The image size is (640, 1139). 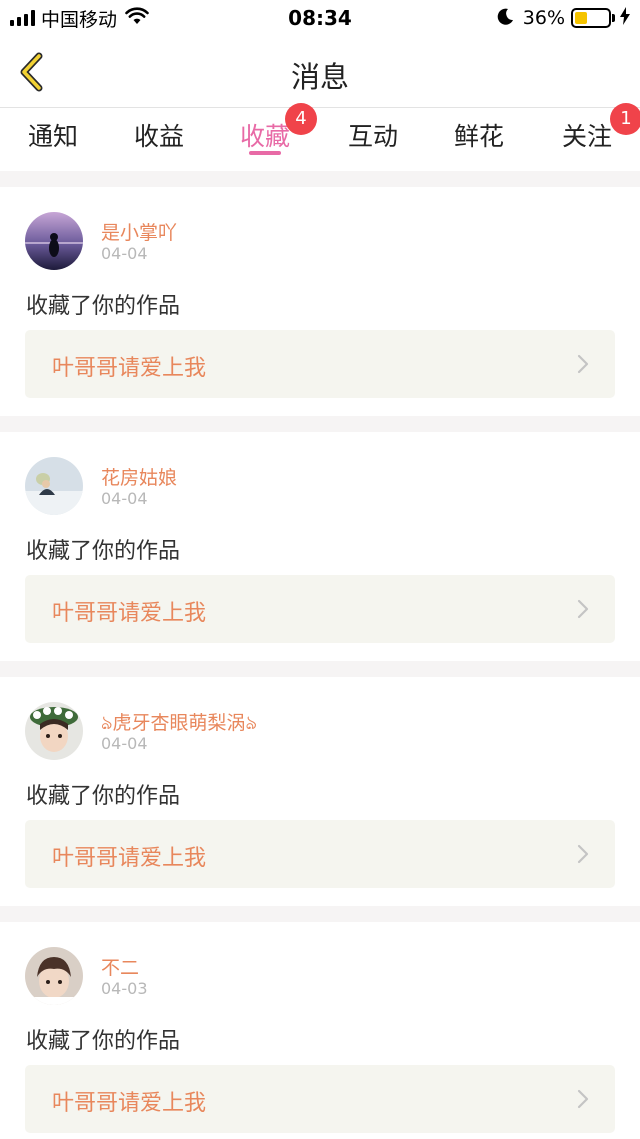 I want to click on unread-badge: 1, so click(x=625, y=119).